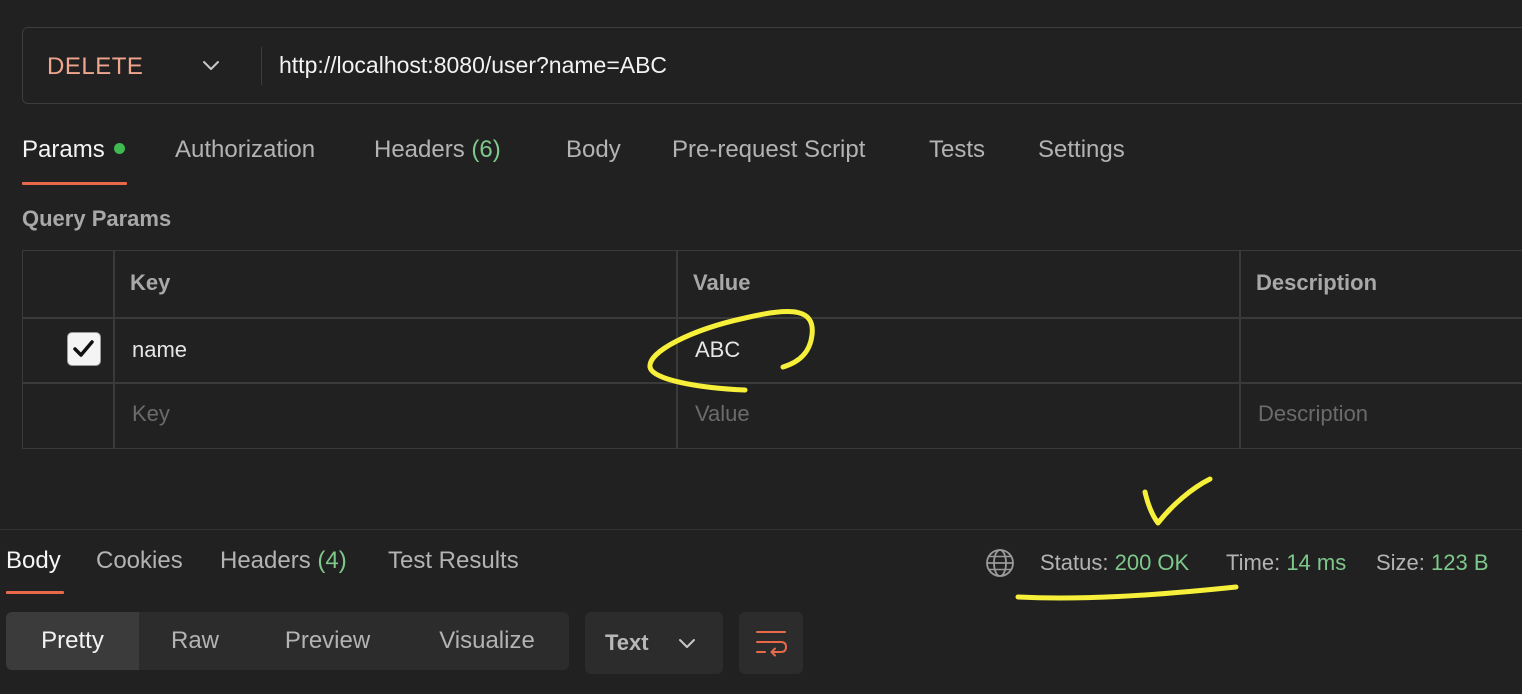  What do you see at coordinates (731, 351) in the screenshot?
I see `annotation-circle` at bounding box center [731, 351].